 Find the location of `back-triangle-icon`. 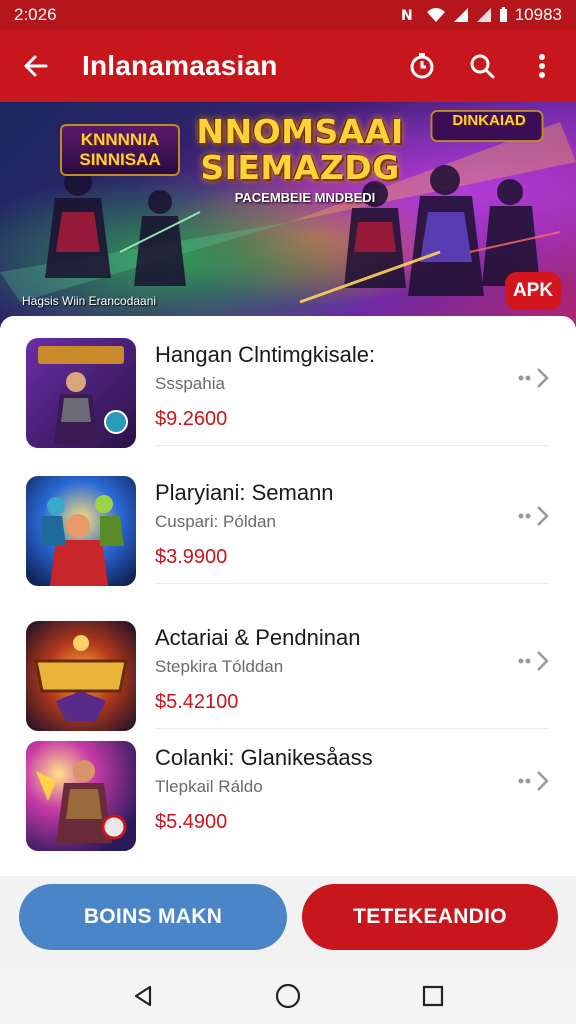

back-triangle-icon is located at coordinates (143, 996).